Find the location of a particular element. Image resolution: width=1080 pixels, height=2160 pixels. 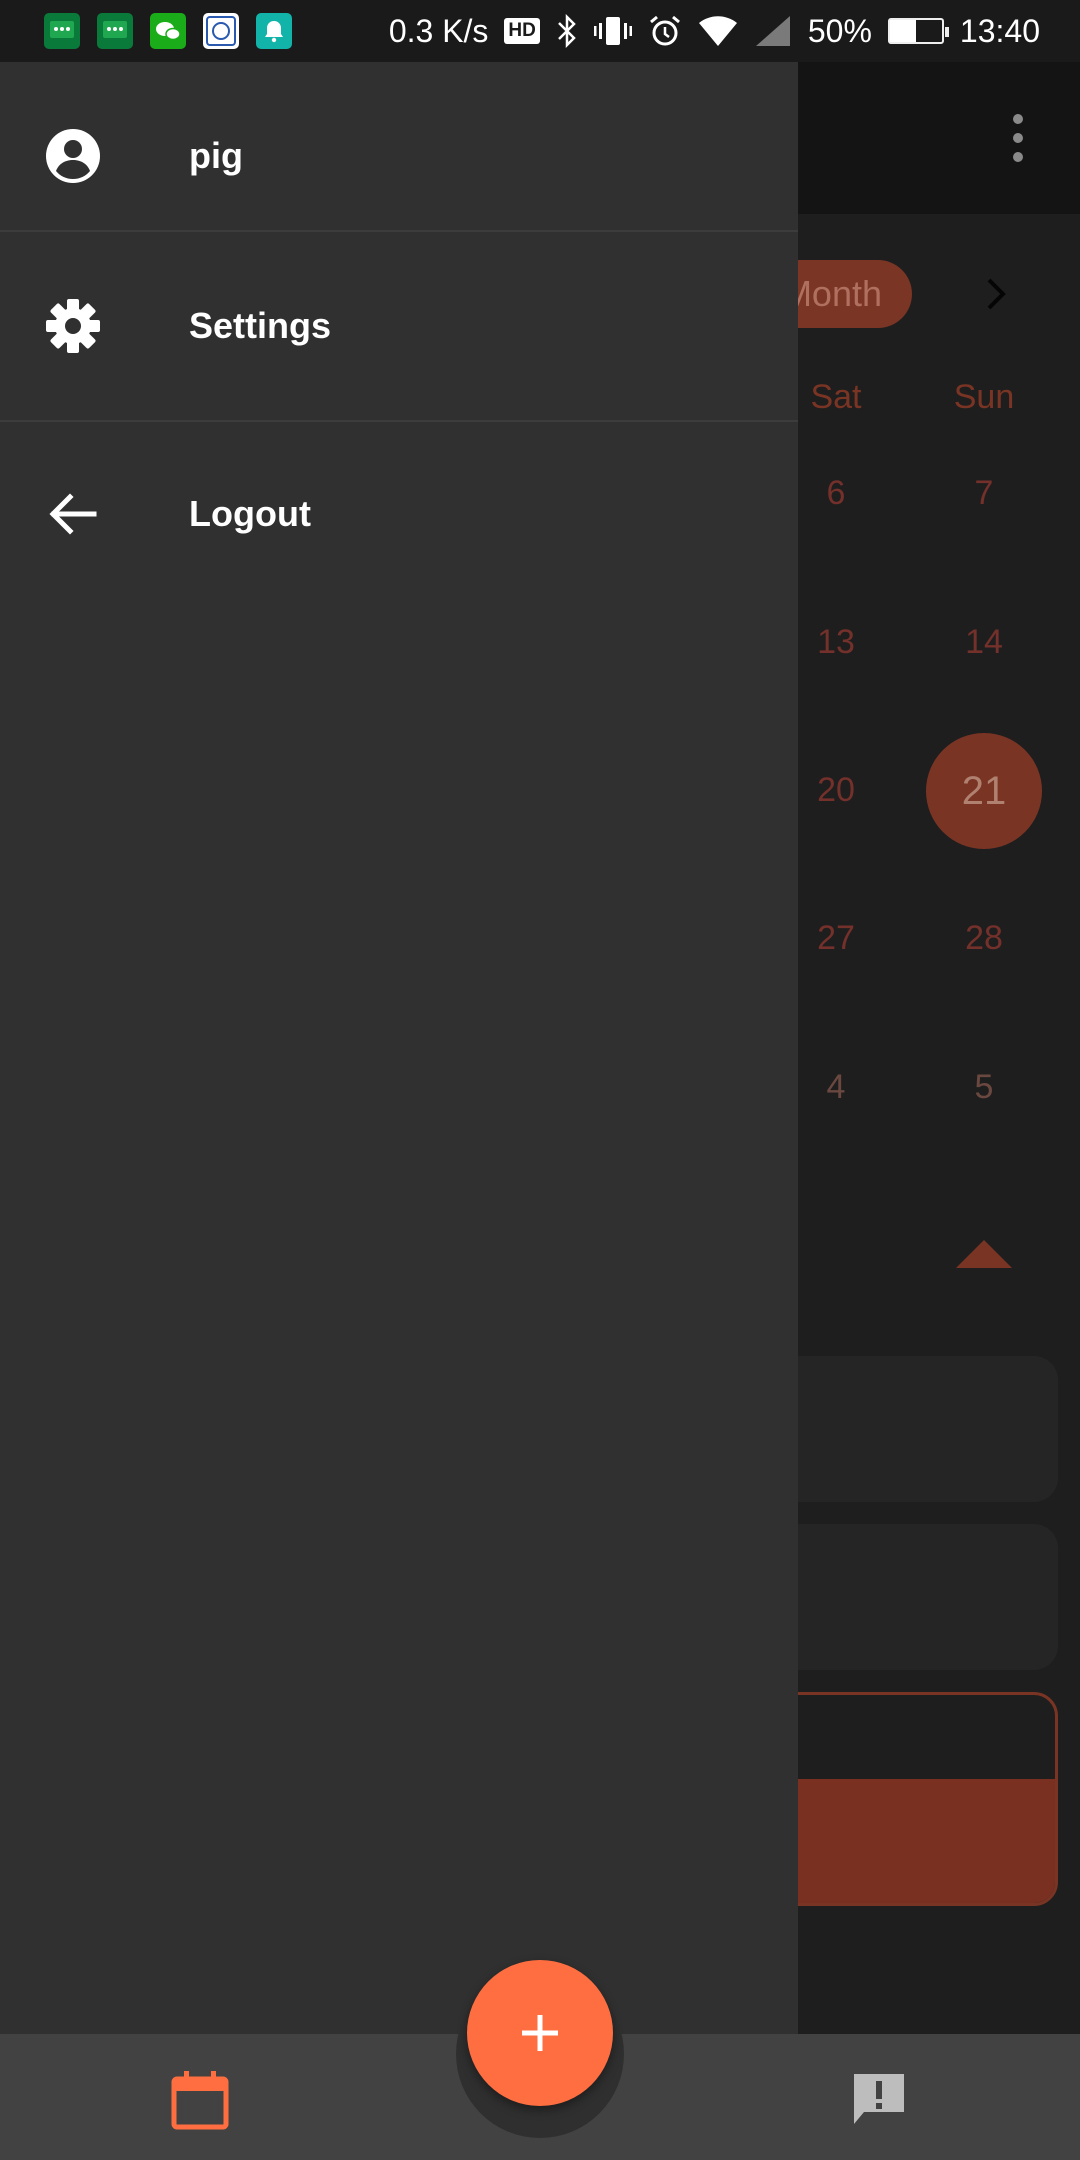

wifi-icon is located at coordinates (717, 31).